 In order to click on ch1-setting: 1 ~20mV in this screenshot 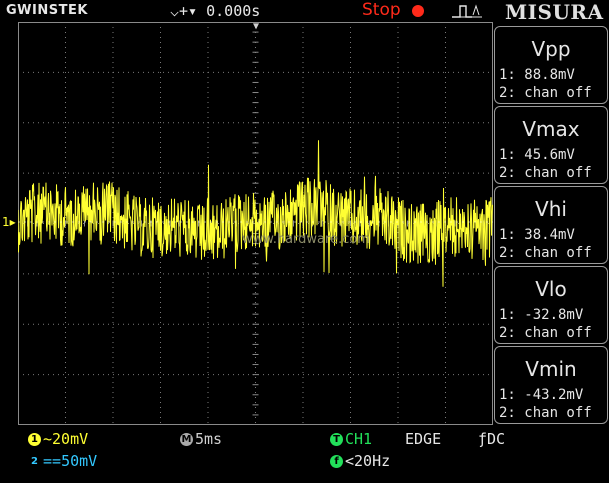, I will do `click(58, 439)`.